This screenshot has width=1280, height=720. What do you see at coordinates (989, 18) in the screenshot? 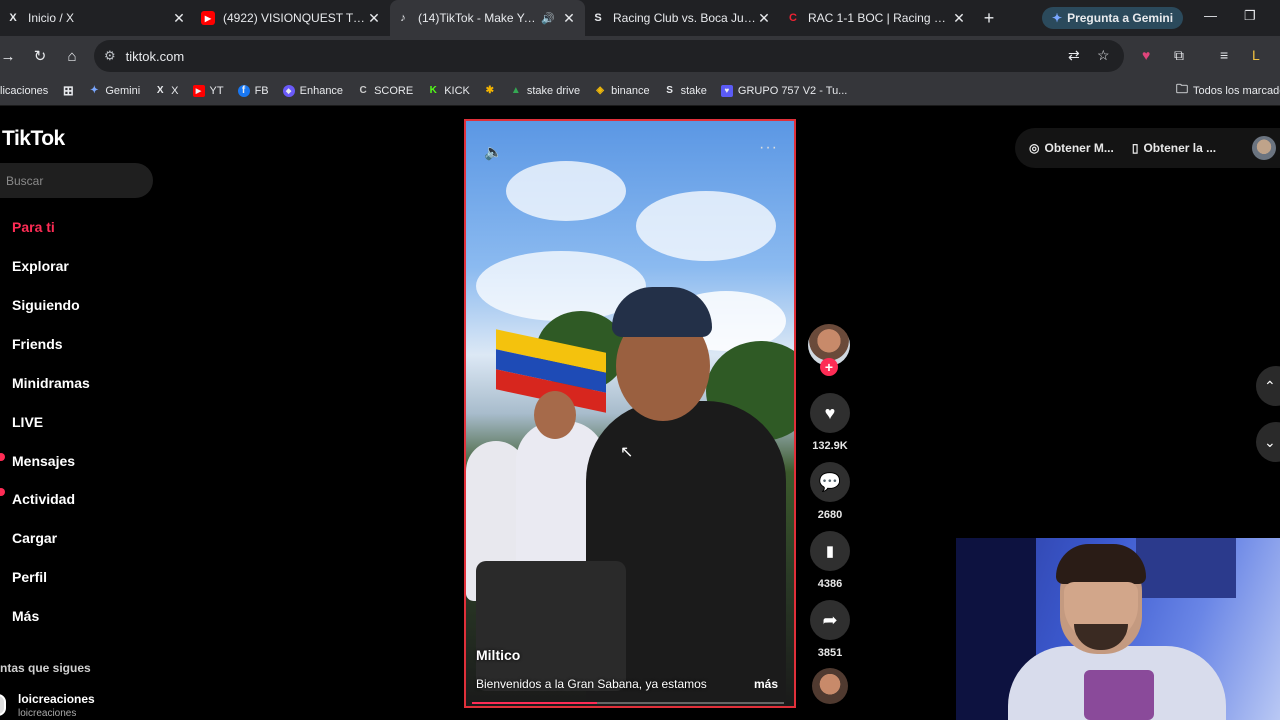
I see `new-tab-button: +` at bounding box center [989, 18].